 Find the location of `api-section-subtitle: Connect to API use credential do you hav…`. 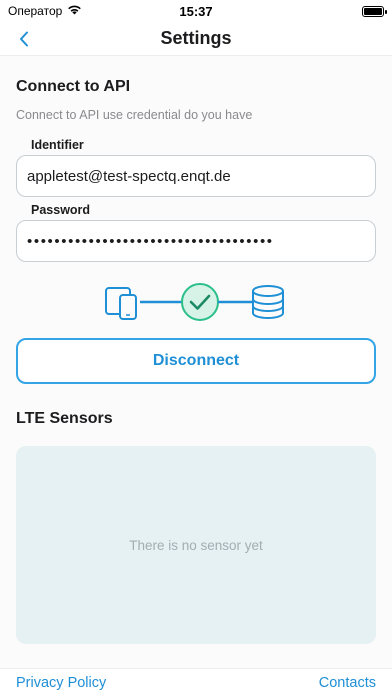

api-section-subtitle: Connect to API use credential do you hav… is located at coordinates (134, 115).